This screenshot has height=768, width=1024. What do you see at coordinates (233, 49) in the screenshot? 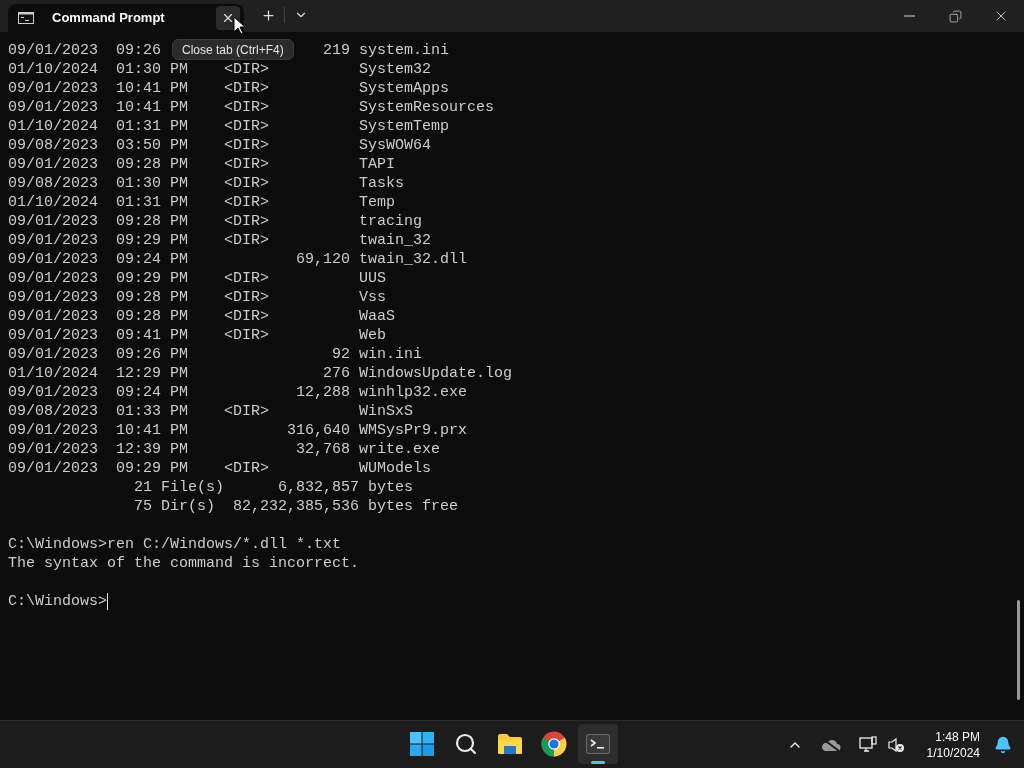
I see `tooltip: Close tab (Ctrl+F4)` at bounding box center [233, 49].